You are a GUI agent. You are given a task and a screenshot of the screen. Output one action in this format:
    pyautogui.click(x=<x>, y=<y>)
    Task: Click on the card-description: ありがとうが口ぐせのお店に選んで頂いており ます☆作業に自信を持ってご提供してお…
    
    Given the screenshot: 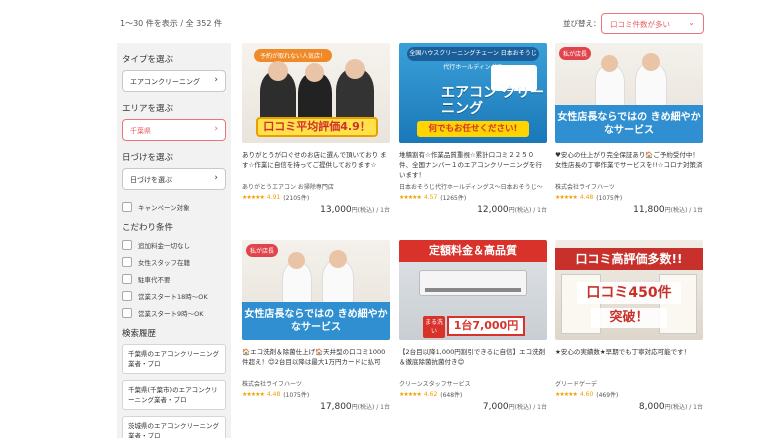 What is the action you would take?
    pyautogui.click(x=316, y=165)
    